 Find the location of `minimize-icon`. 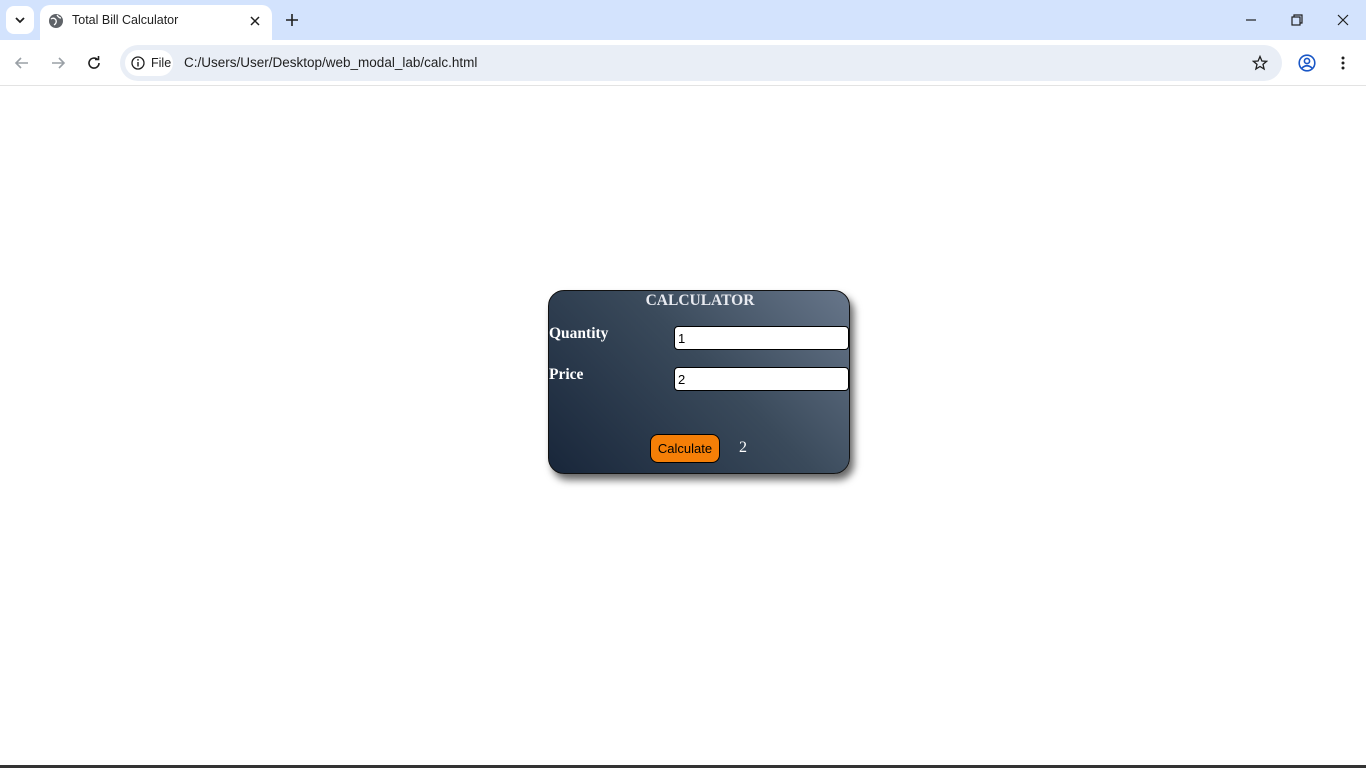

minimize-icon is located at coordinates (1251, 20).